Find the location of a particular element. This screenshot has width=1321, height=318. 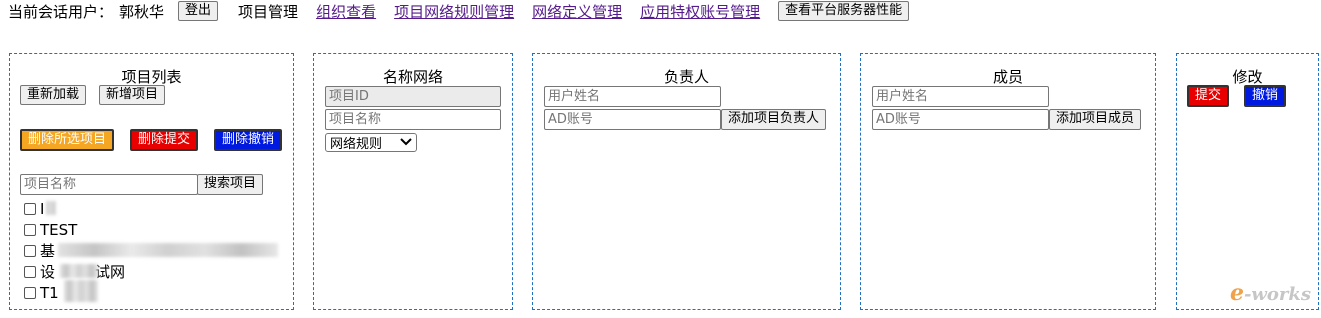

member-username-field is located at coordinates (960, 96).